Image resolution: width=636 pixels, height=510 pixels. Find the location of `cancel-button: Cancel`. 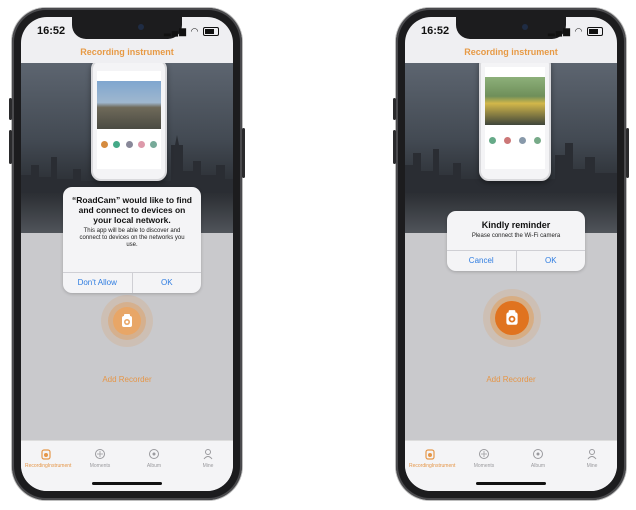

cancel-button: Cancel is located at coordinates (481, 261).